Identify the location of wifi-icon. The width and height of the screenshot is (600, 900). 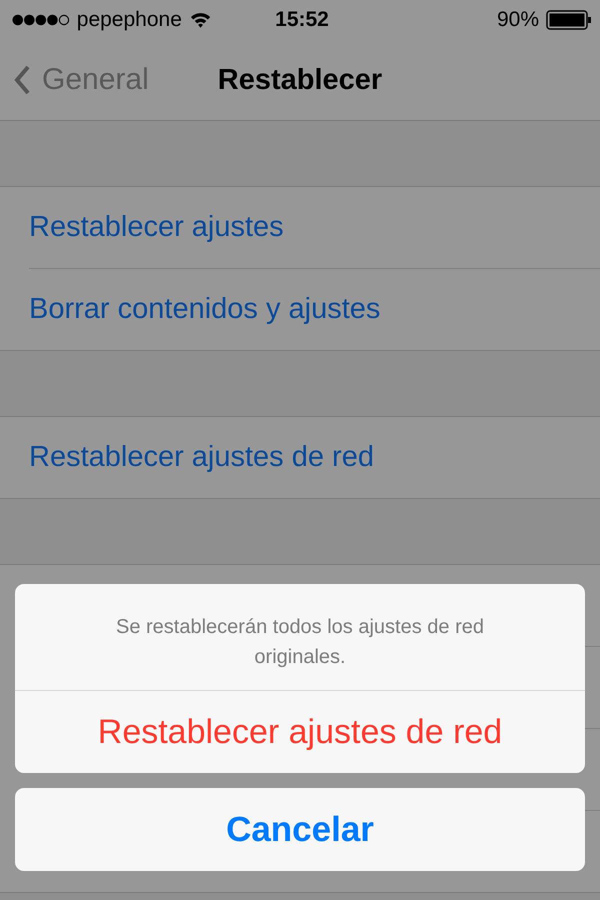
(200, 20).